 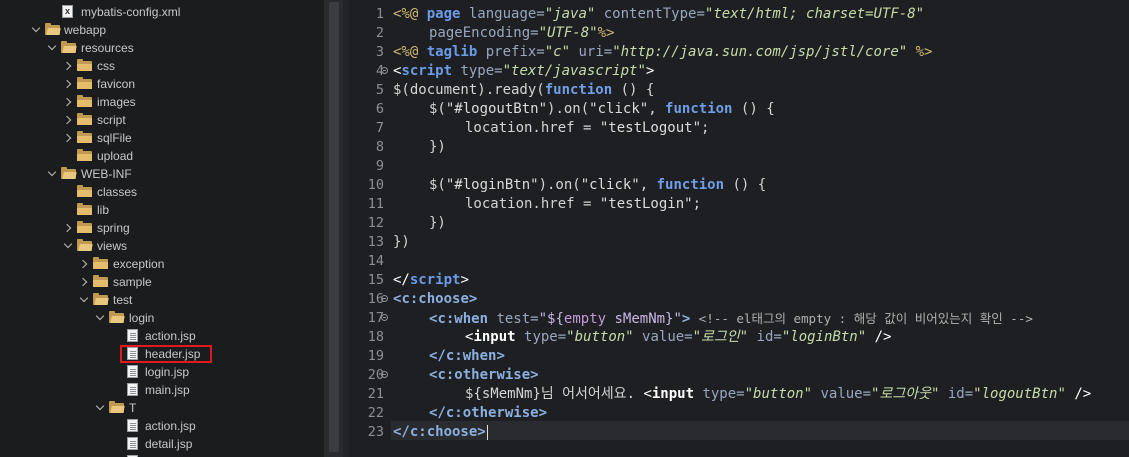 What do you see at coordinates (471, 356) in the screenshot?
I see `code-token: c:when` at bounding box center [471, 356].